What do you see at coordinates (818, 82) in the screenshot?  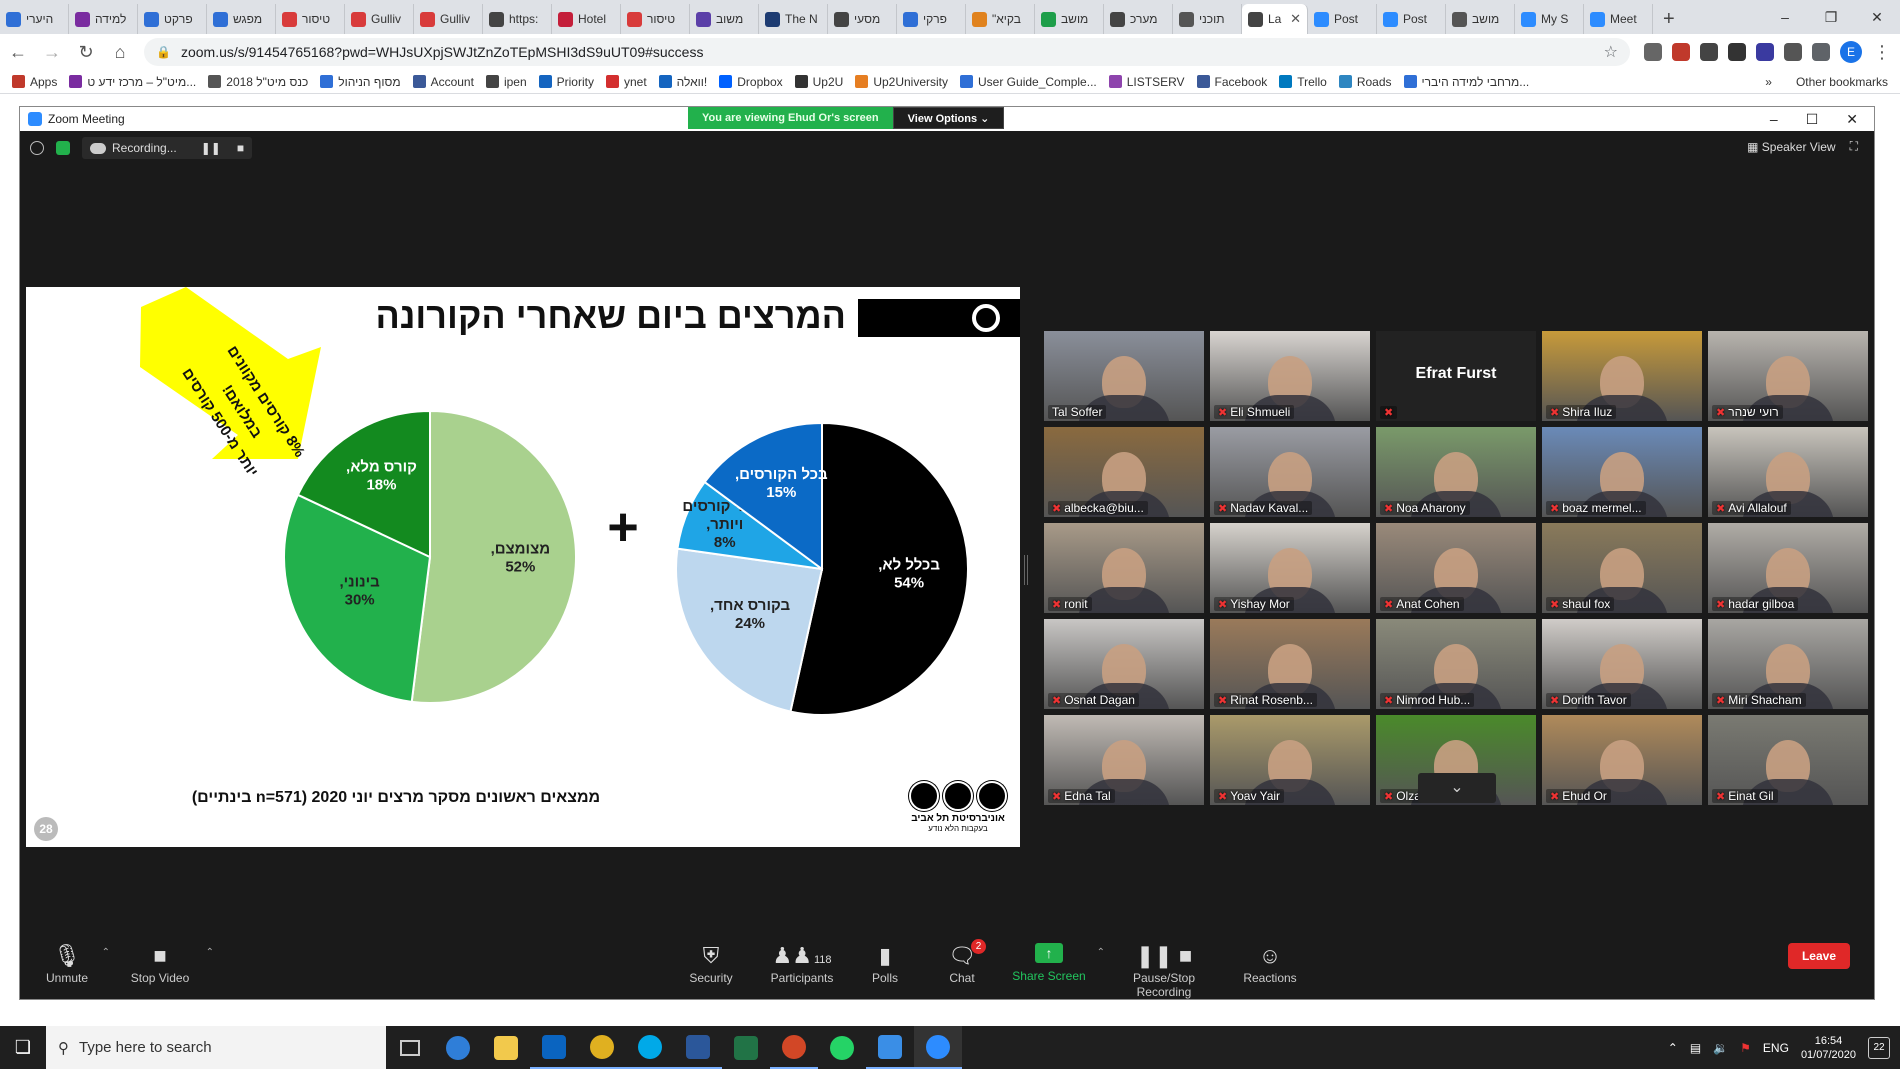 I see `bookmark-item: Up2U` at bounding box center [818, 82].